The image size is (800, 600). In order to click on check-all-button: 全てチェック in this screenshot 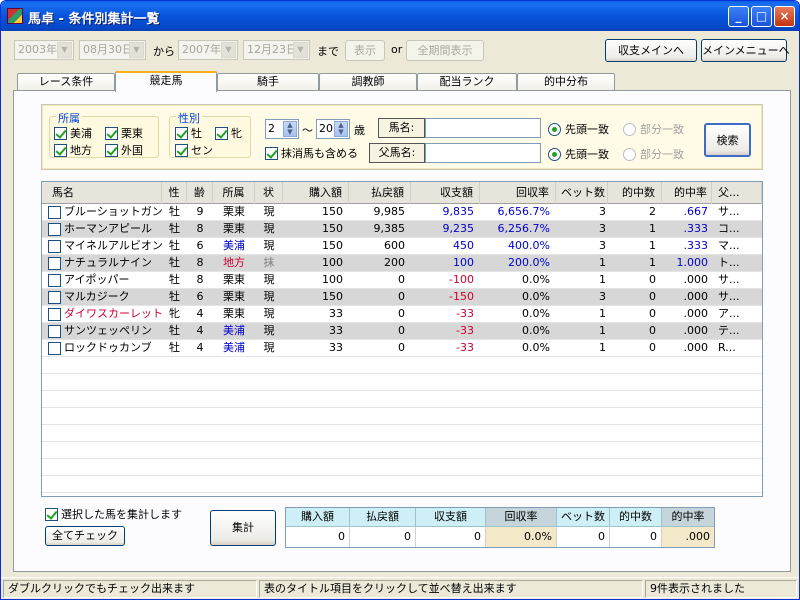, I will do `click(85, 536)`.